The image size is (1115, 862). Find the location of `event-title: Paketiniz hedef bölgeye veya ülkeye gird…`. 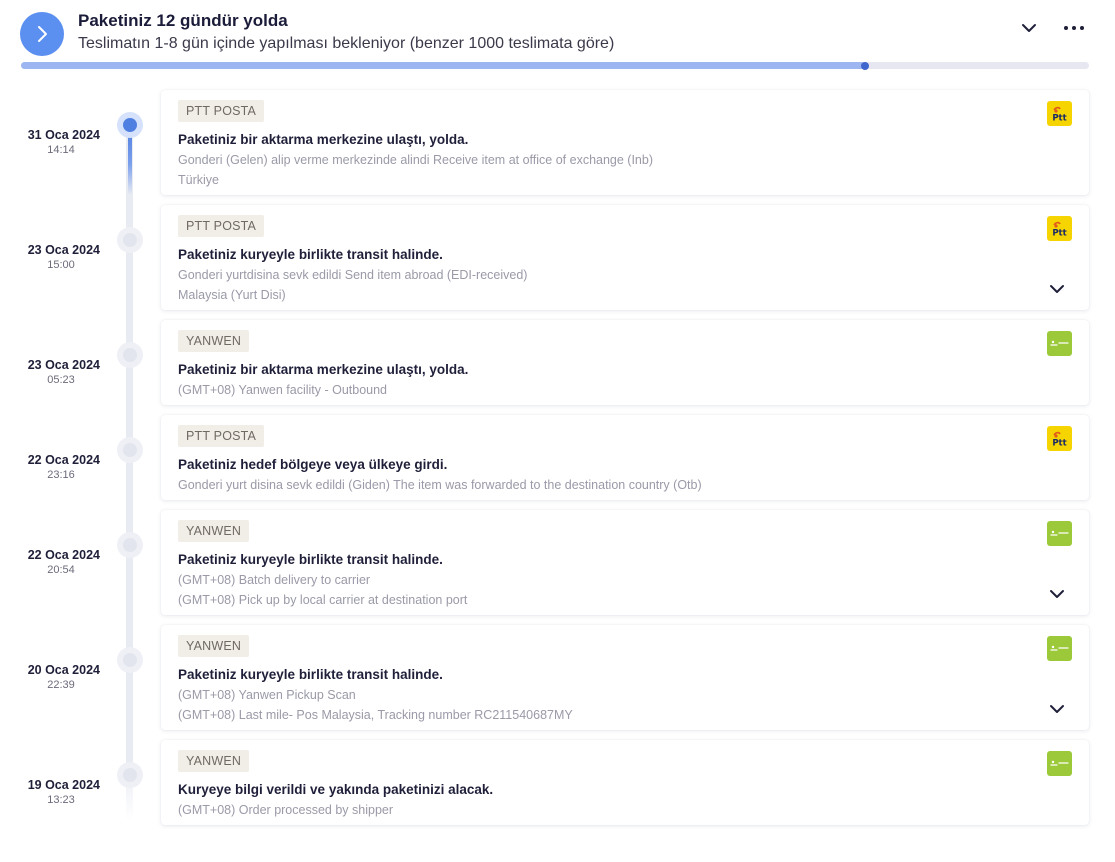

event-title: Paketiniz hedef bölgeye veya ülkeye gird… is located at coordinates (313, 464).